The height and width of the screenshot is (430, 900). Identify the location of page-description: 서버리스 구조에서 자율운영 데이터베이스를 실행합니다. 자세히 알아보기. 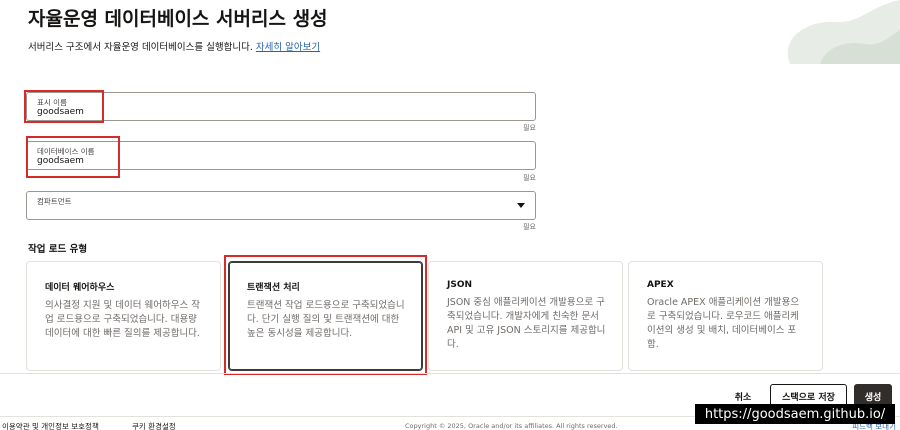
(174, 46).